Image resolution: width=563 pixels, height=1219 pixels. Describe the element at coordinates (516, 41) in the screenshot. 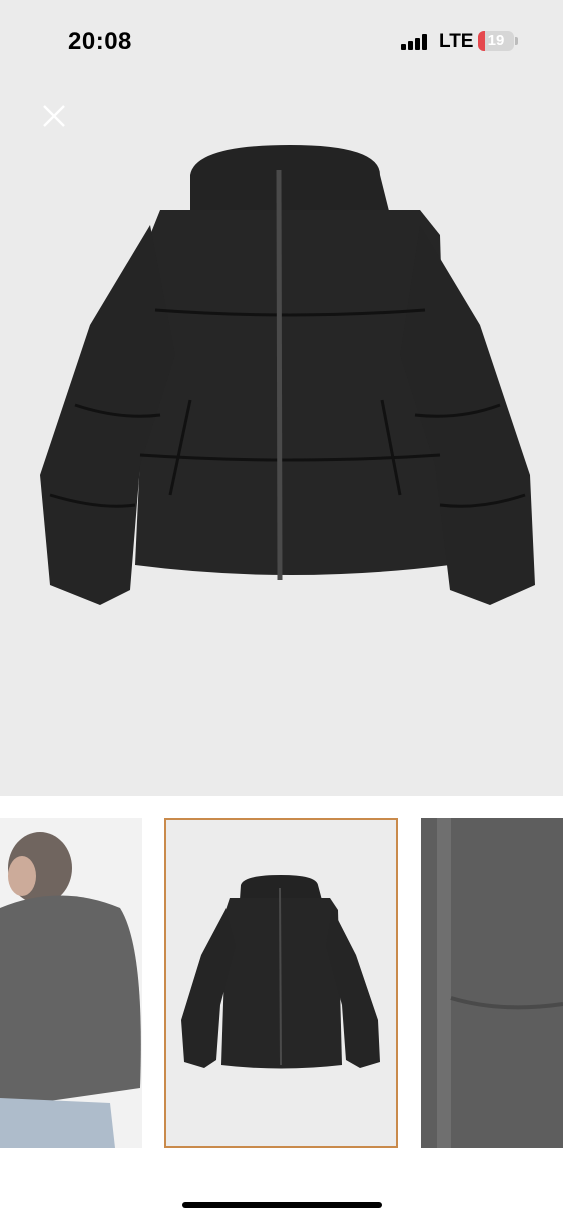

I see `battery-cap` at that location.